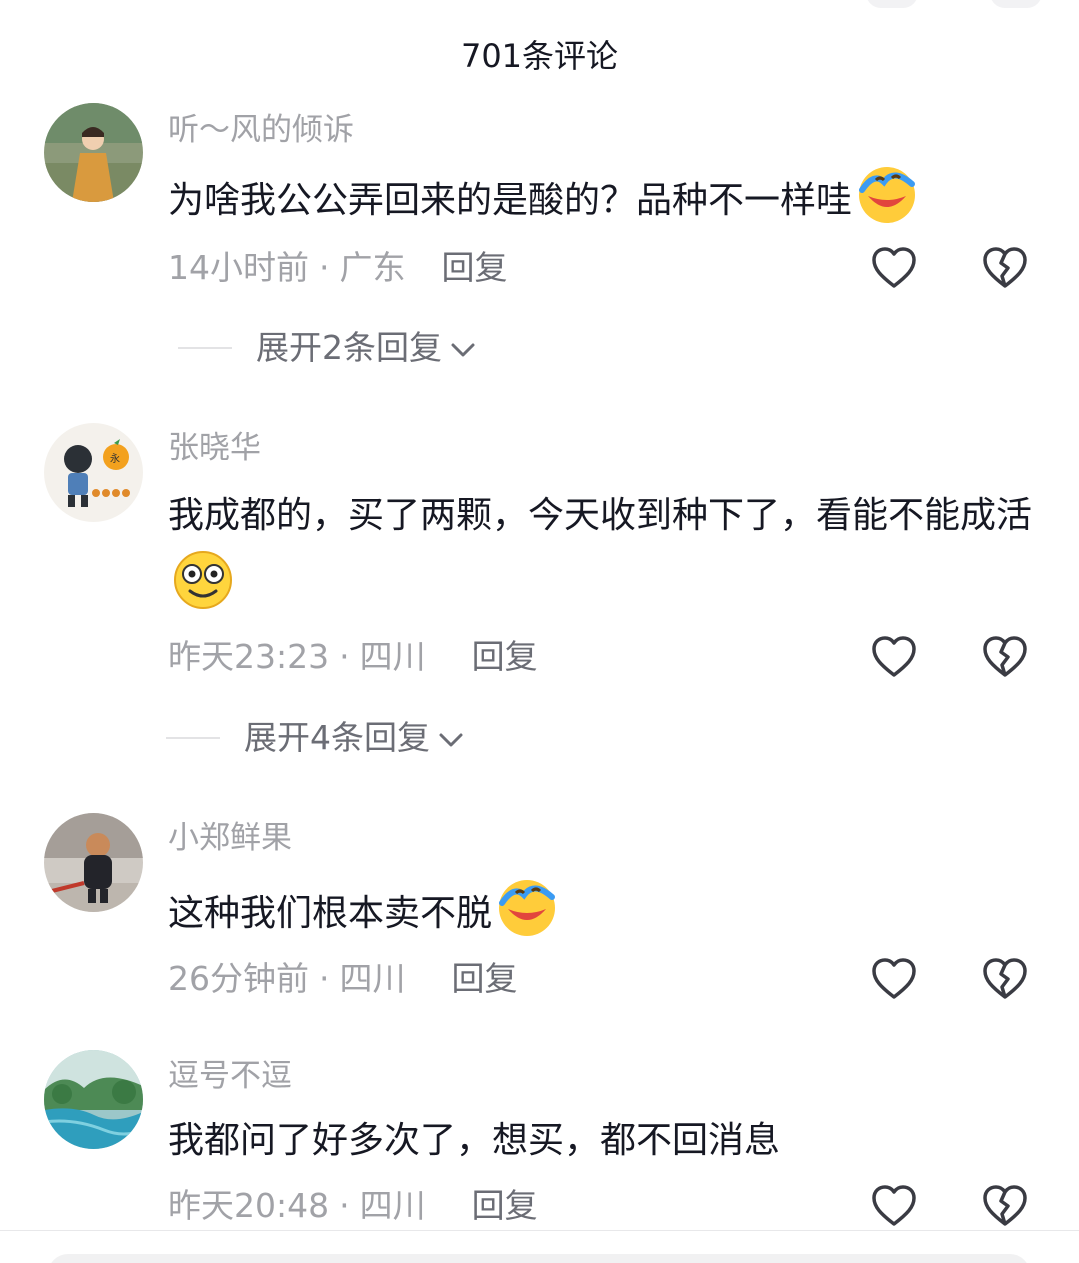 The width and height of the screenshot is (1079, 1263). I want to click on comment-time: 昨天23:23, so click(249, 656).